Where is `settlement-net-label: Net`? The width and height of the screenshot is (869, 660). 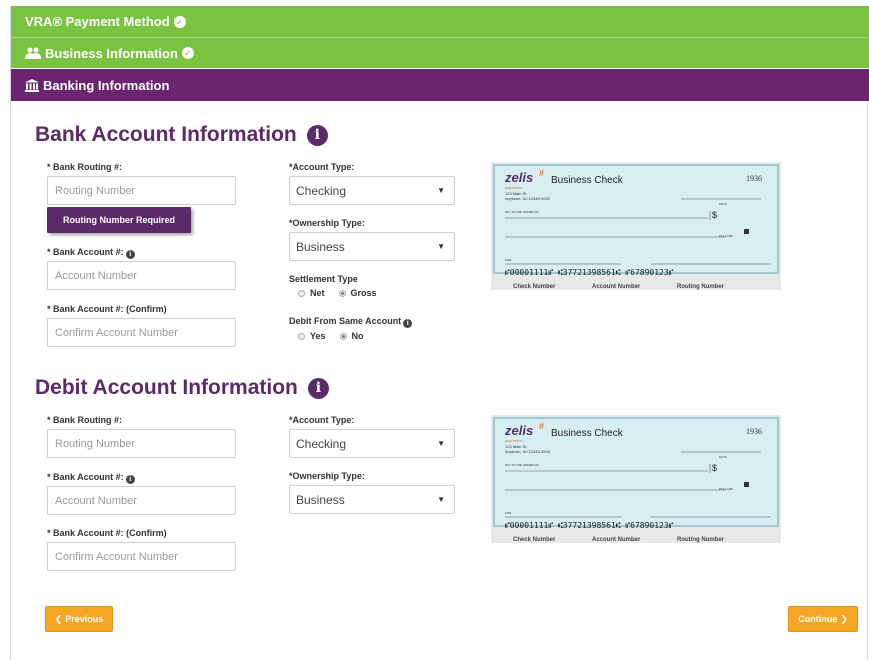 settlement-net-label: Net is located at coordinates (317, 293).